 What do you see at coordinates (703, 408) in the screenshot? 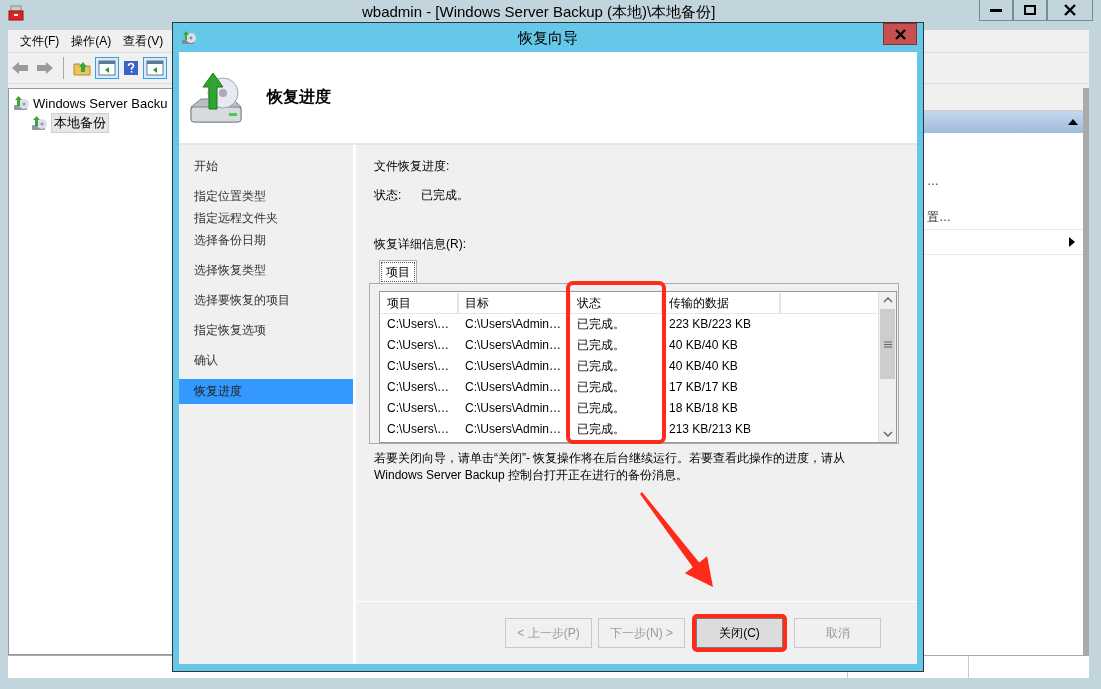
I see `table-cell: 18 KB/18 KB` at bounding box center [703, 408].